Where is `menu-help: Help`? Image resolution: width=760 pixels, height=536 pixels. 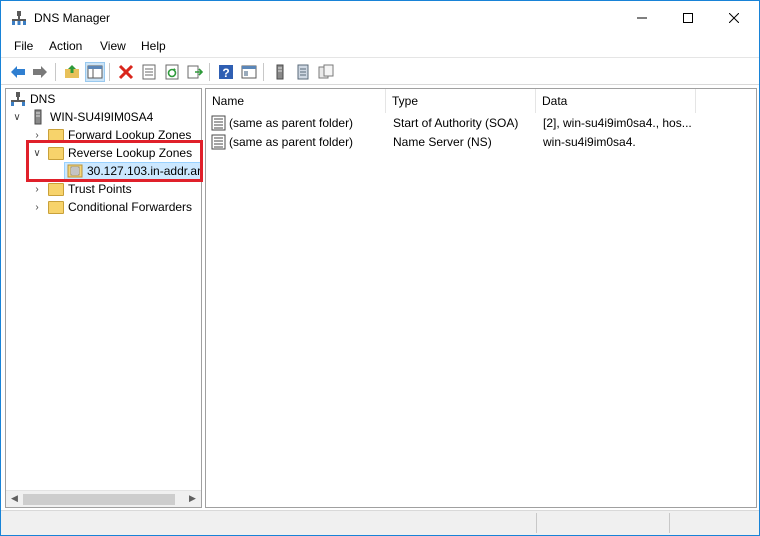
menu-help: Help is located at coordinates (153, 46).